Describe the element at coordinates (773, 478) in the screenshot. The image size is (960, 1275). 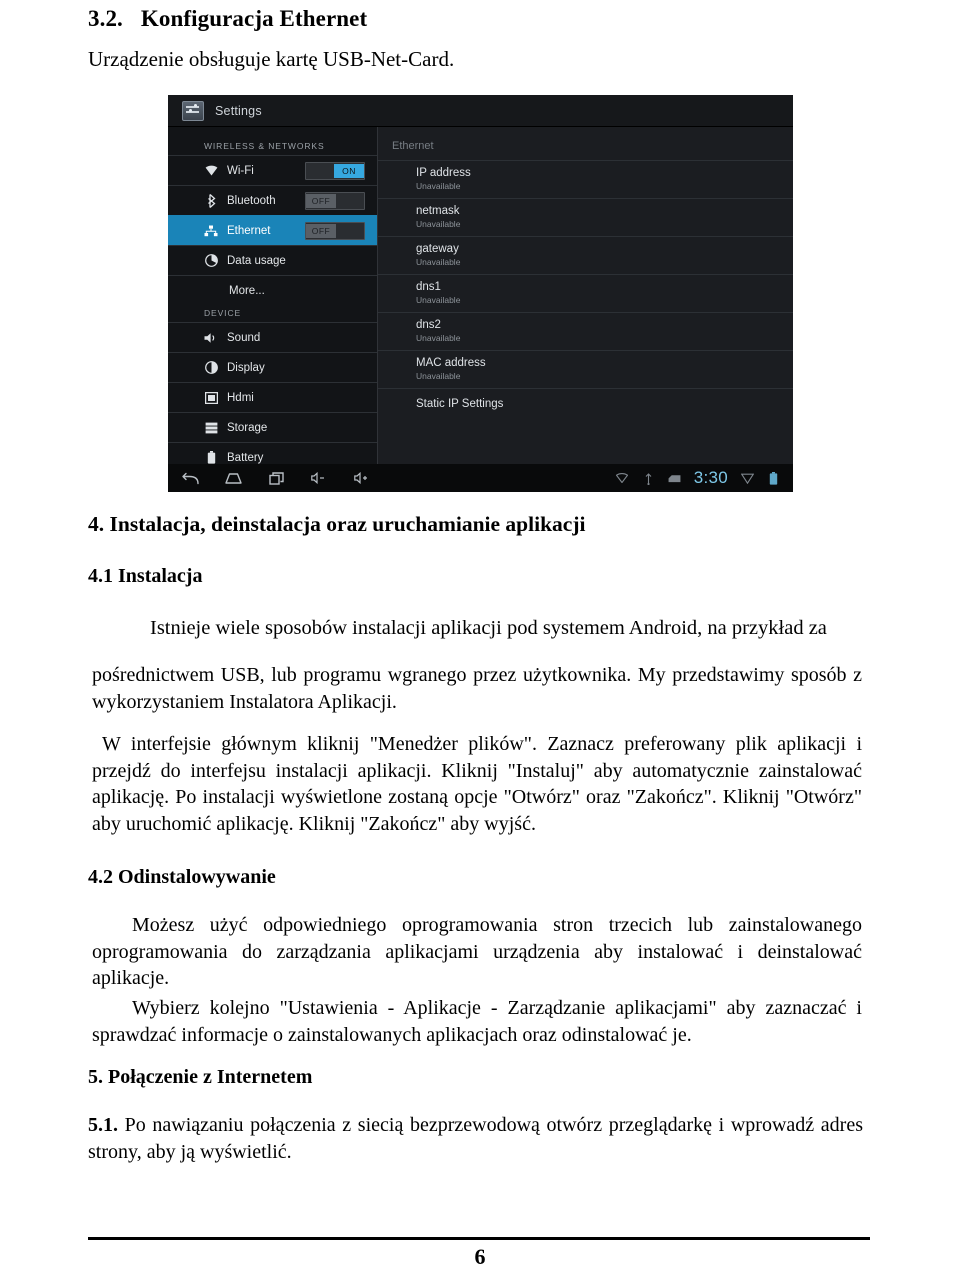
I see `battery-status-icon` at that location.